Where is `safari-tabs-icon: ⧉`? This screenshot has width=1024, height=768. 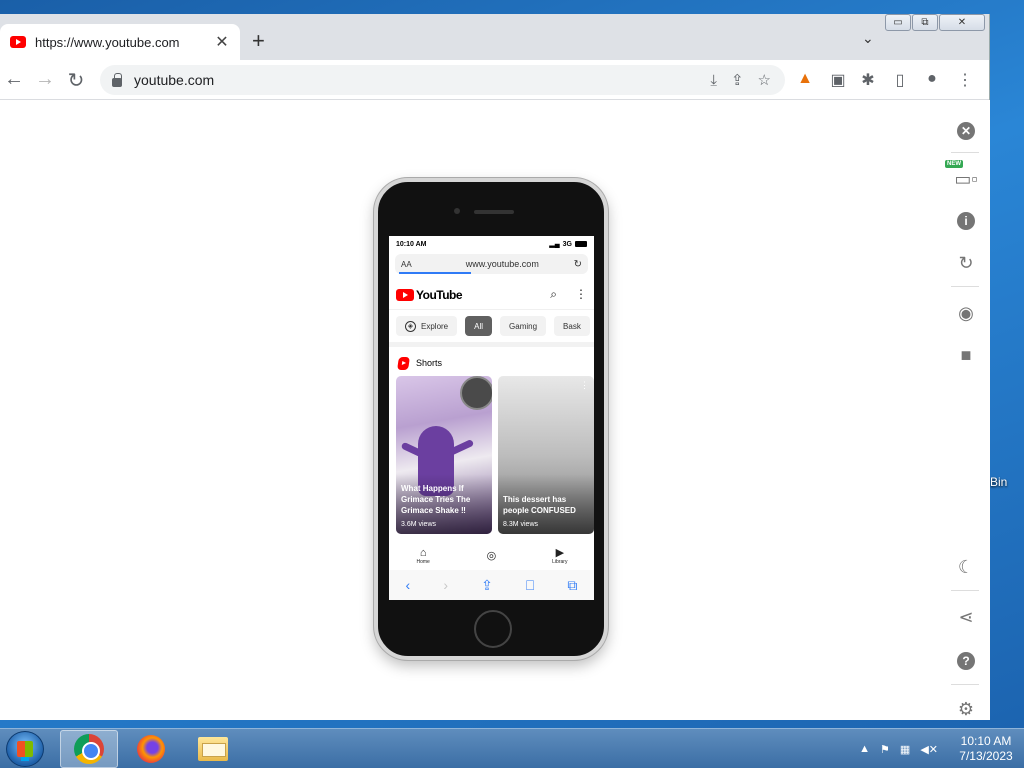
safari-tabs-icon: ⧉ is located at coordinates (572, 585).